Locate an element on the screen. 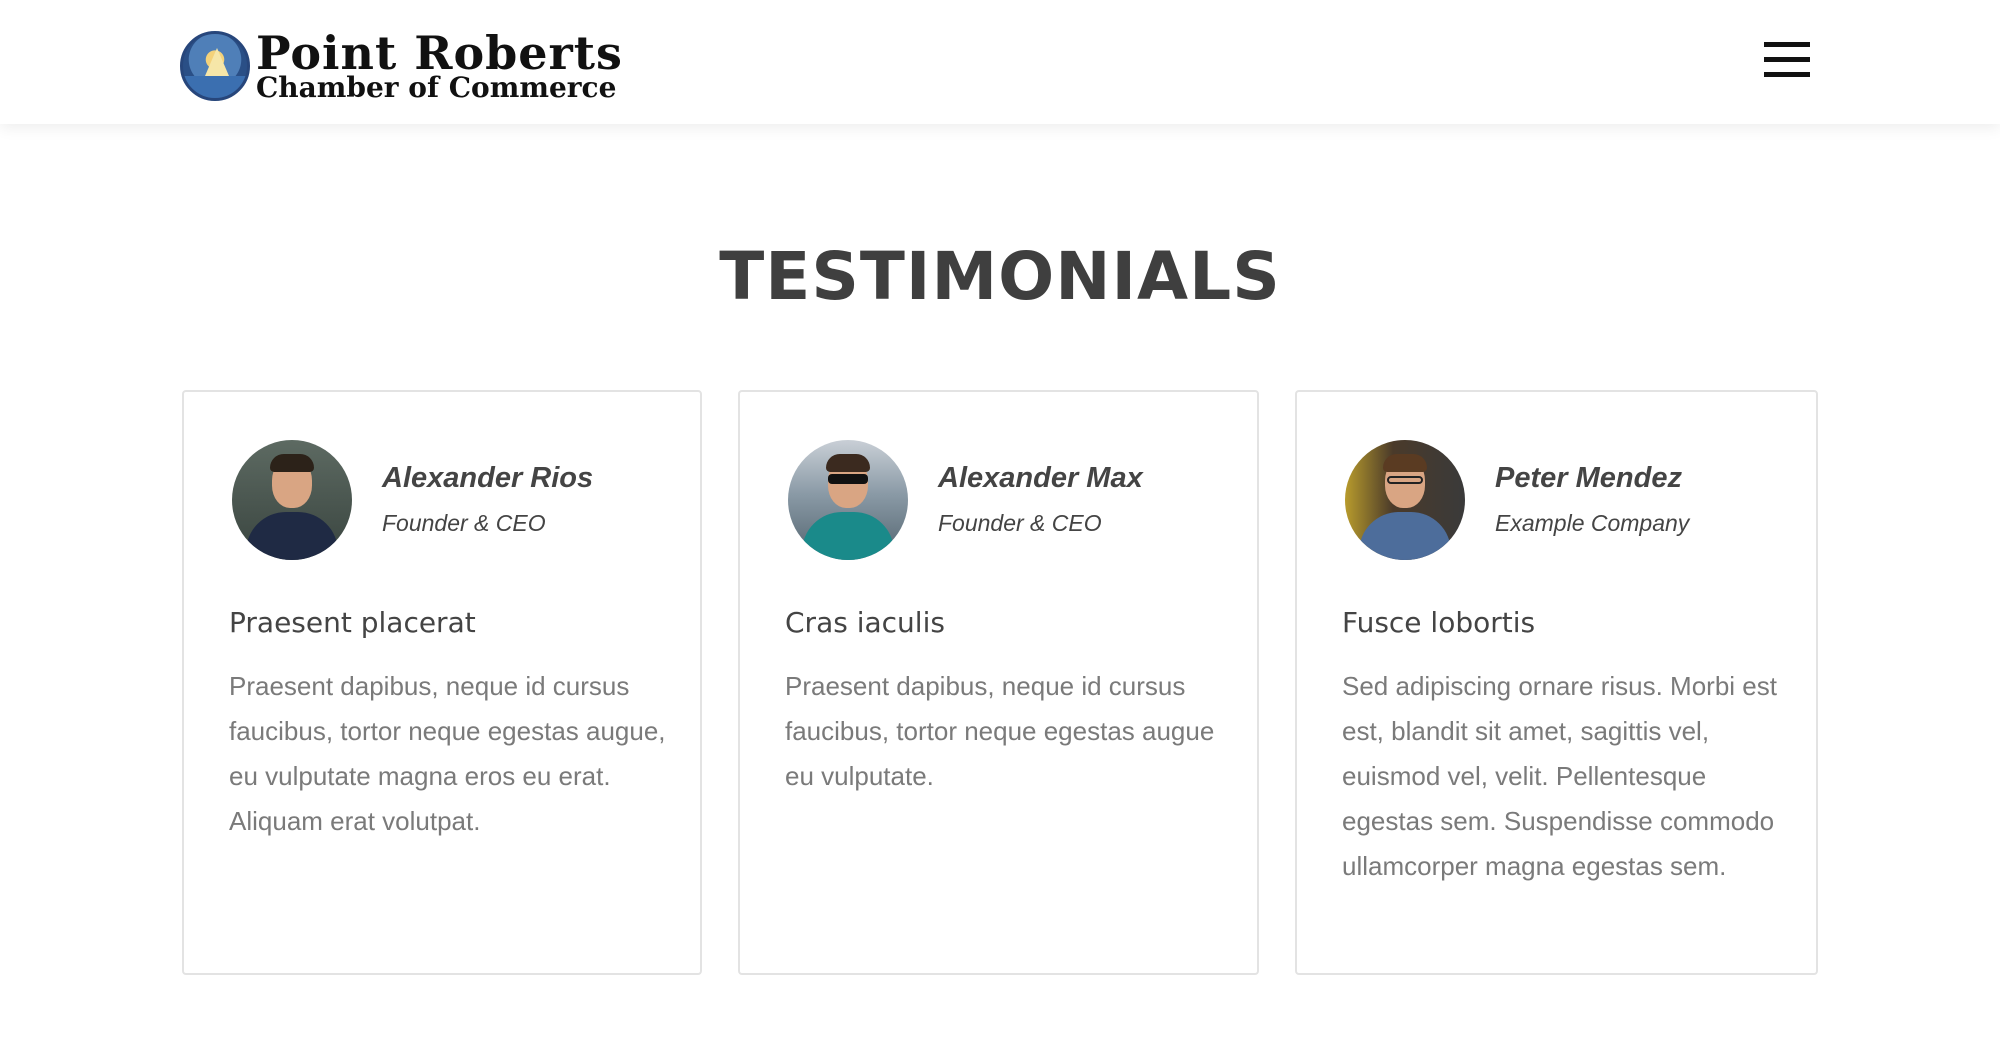 The height and width of the screenshot is (1058, 2000). testimonial-name: Alexander Max is located at coordinates (1040, 478).